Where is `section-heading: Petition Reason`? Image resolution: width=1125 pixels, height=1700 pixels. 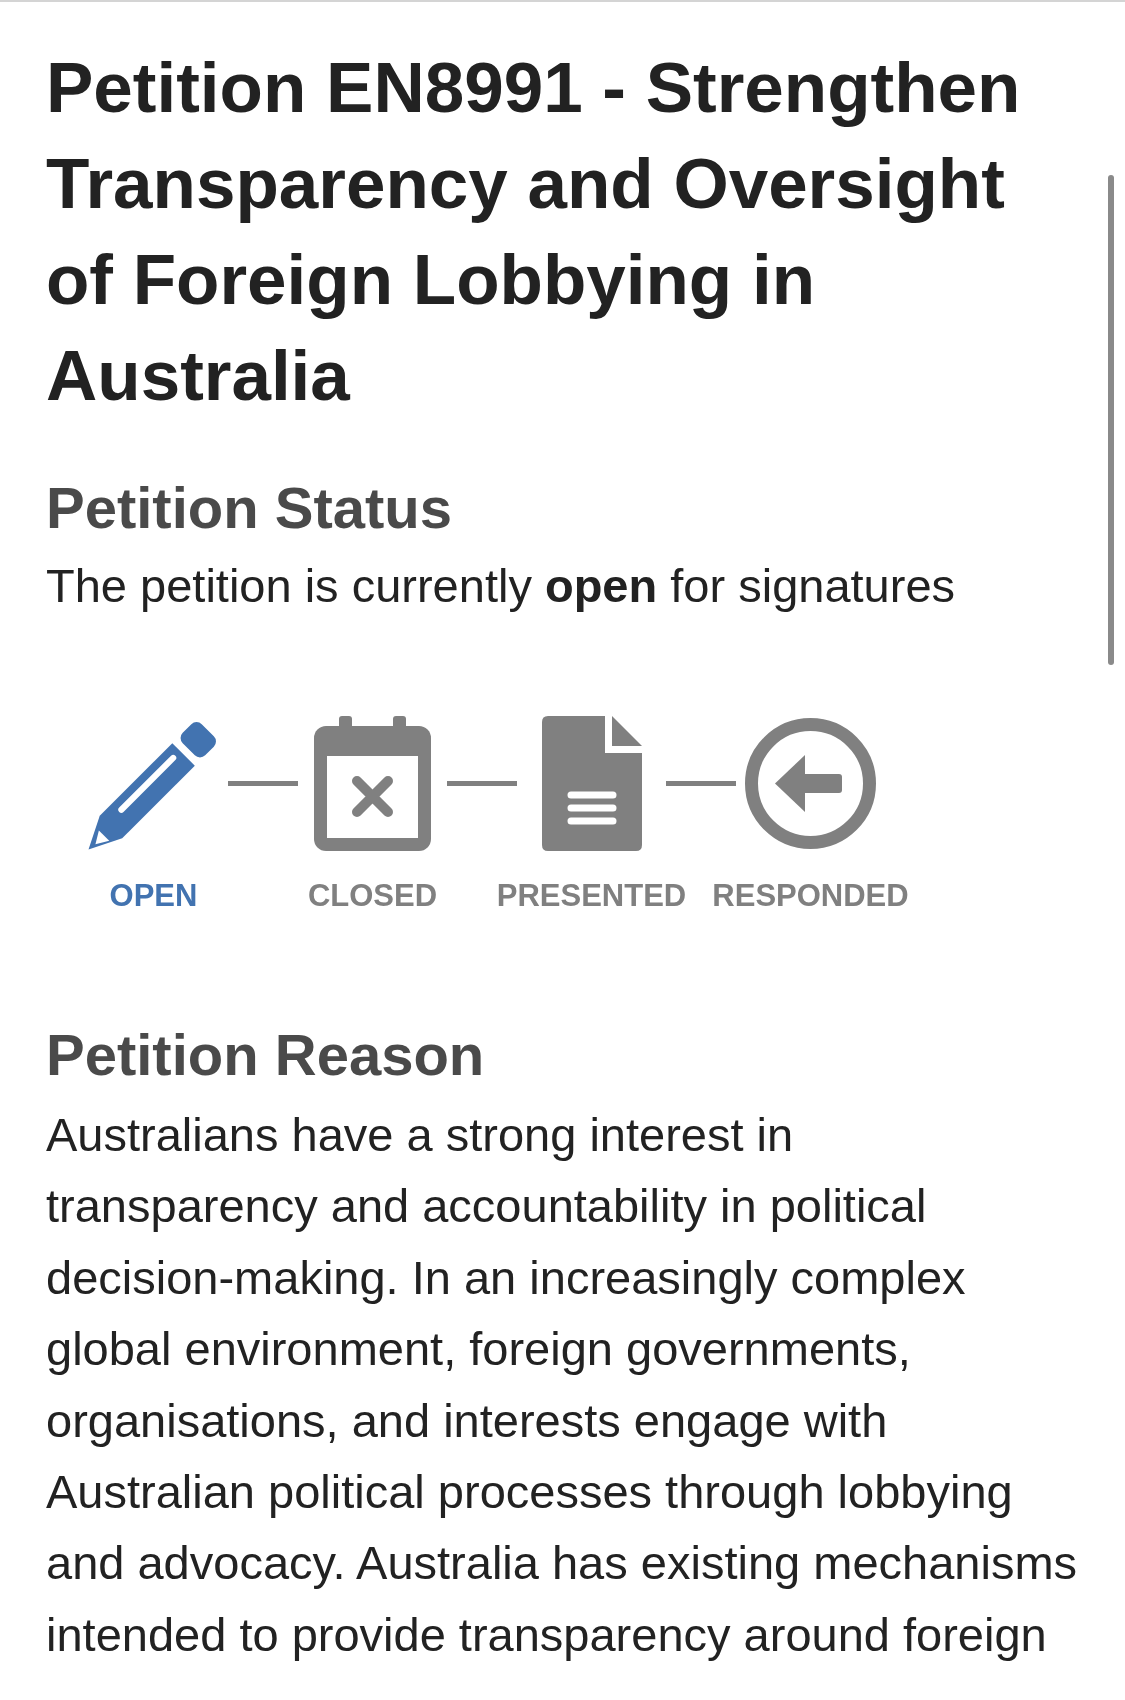
section-heading: Petition Reason is located at coordinates (266, 1055).